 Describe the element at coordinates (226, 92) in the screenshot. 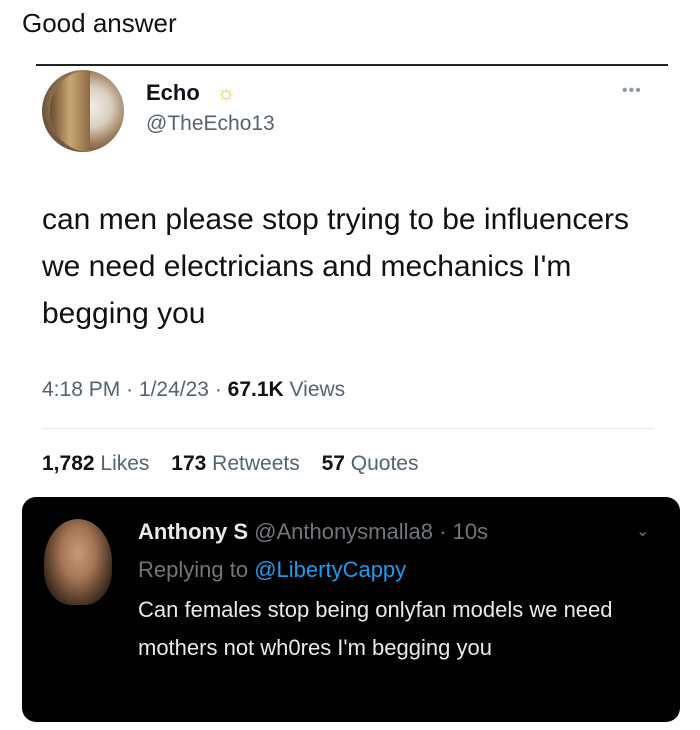

I see `sun-icon: ☼` at that location.